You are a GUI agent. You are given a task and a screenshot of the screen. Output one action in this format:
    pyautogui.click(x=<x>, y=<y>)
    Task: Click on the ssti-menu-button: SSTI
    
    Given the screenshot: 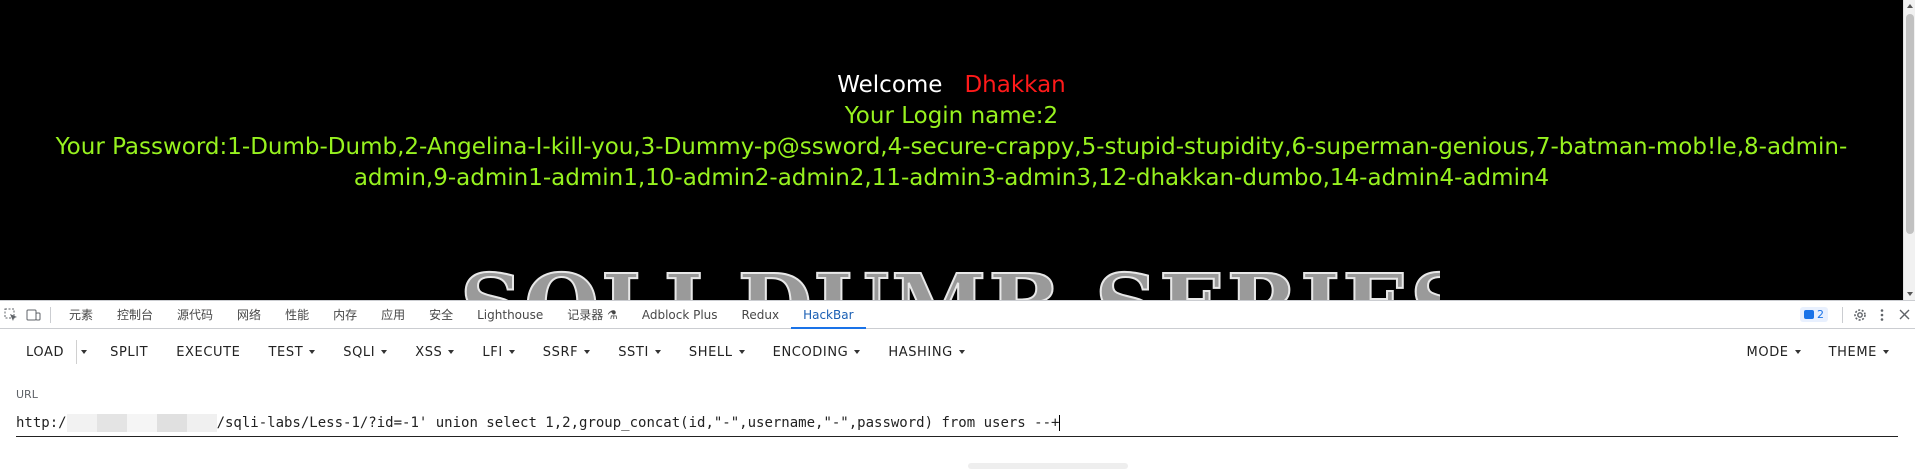 What is the action you would take?
    pyautogui.click(x=639, y=352)
    